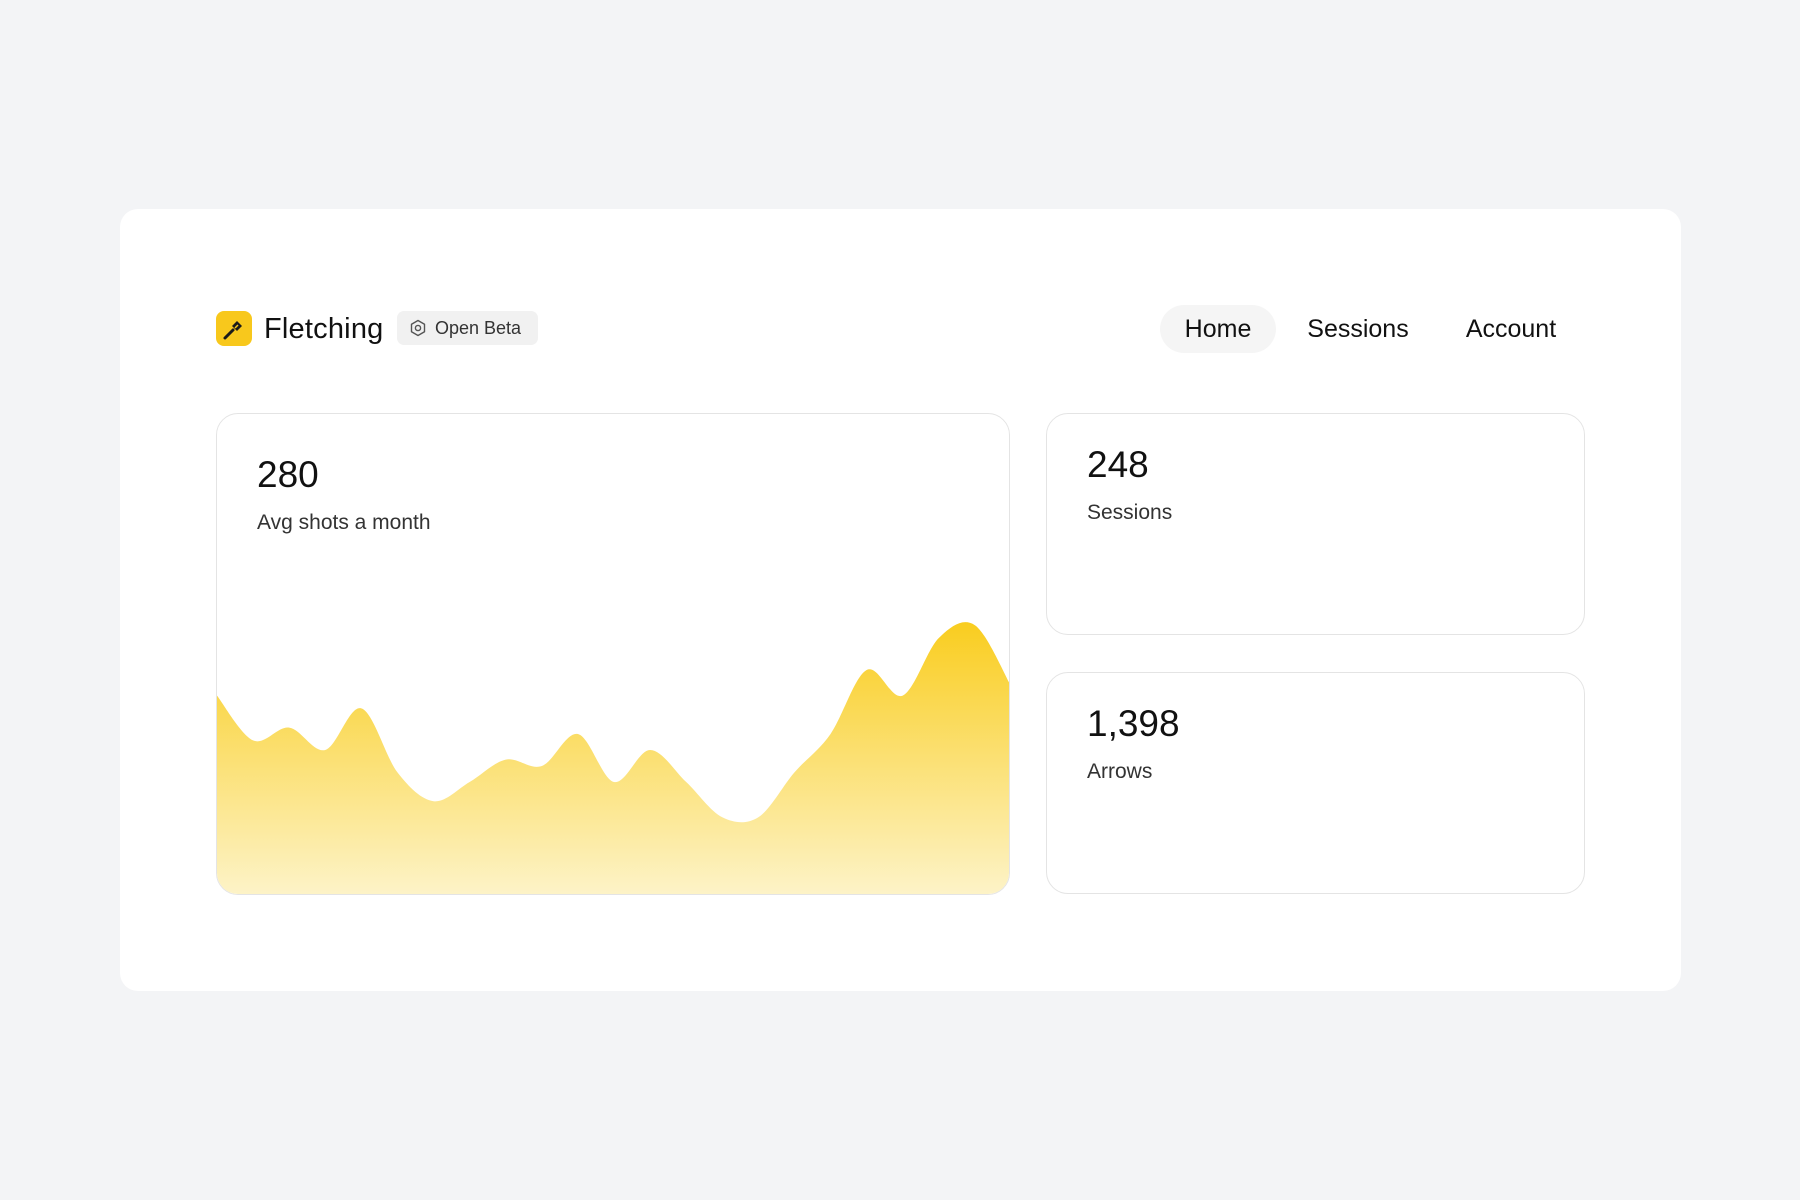 This screenshot has width=1800, height=1200. What do you see at coordinates (1120, 771) in the screenshot?
I see `arrows-label: Arrows` at bounding box center [1120, 771].